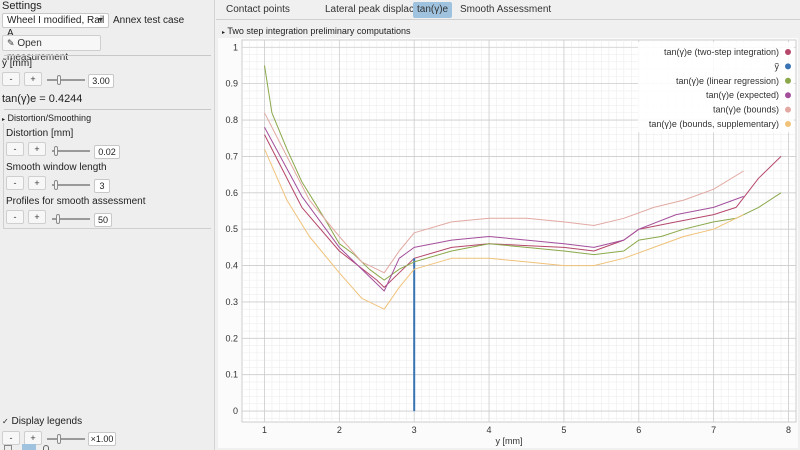 The width and height of the screenshot is (800, 450). What do you see at coordinates (727, 81) in the screenshot?
I see `legend-label: tan(γ)e (linear regression)` at bounding box center [727, 81].